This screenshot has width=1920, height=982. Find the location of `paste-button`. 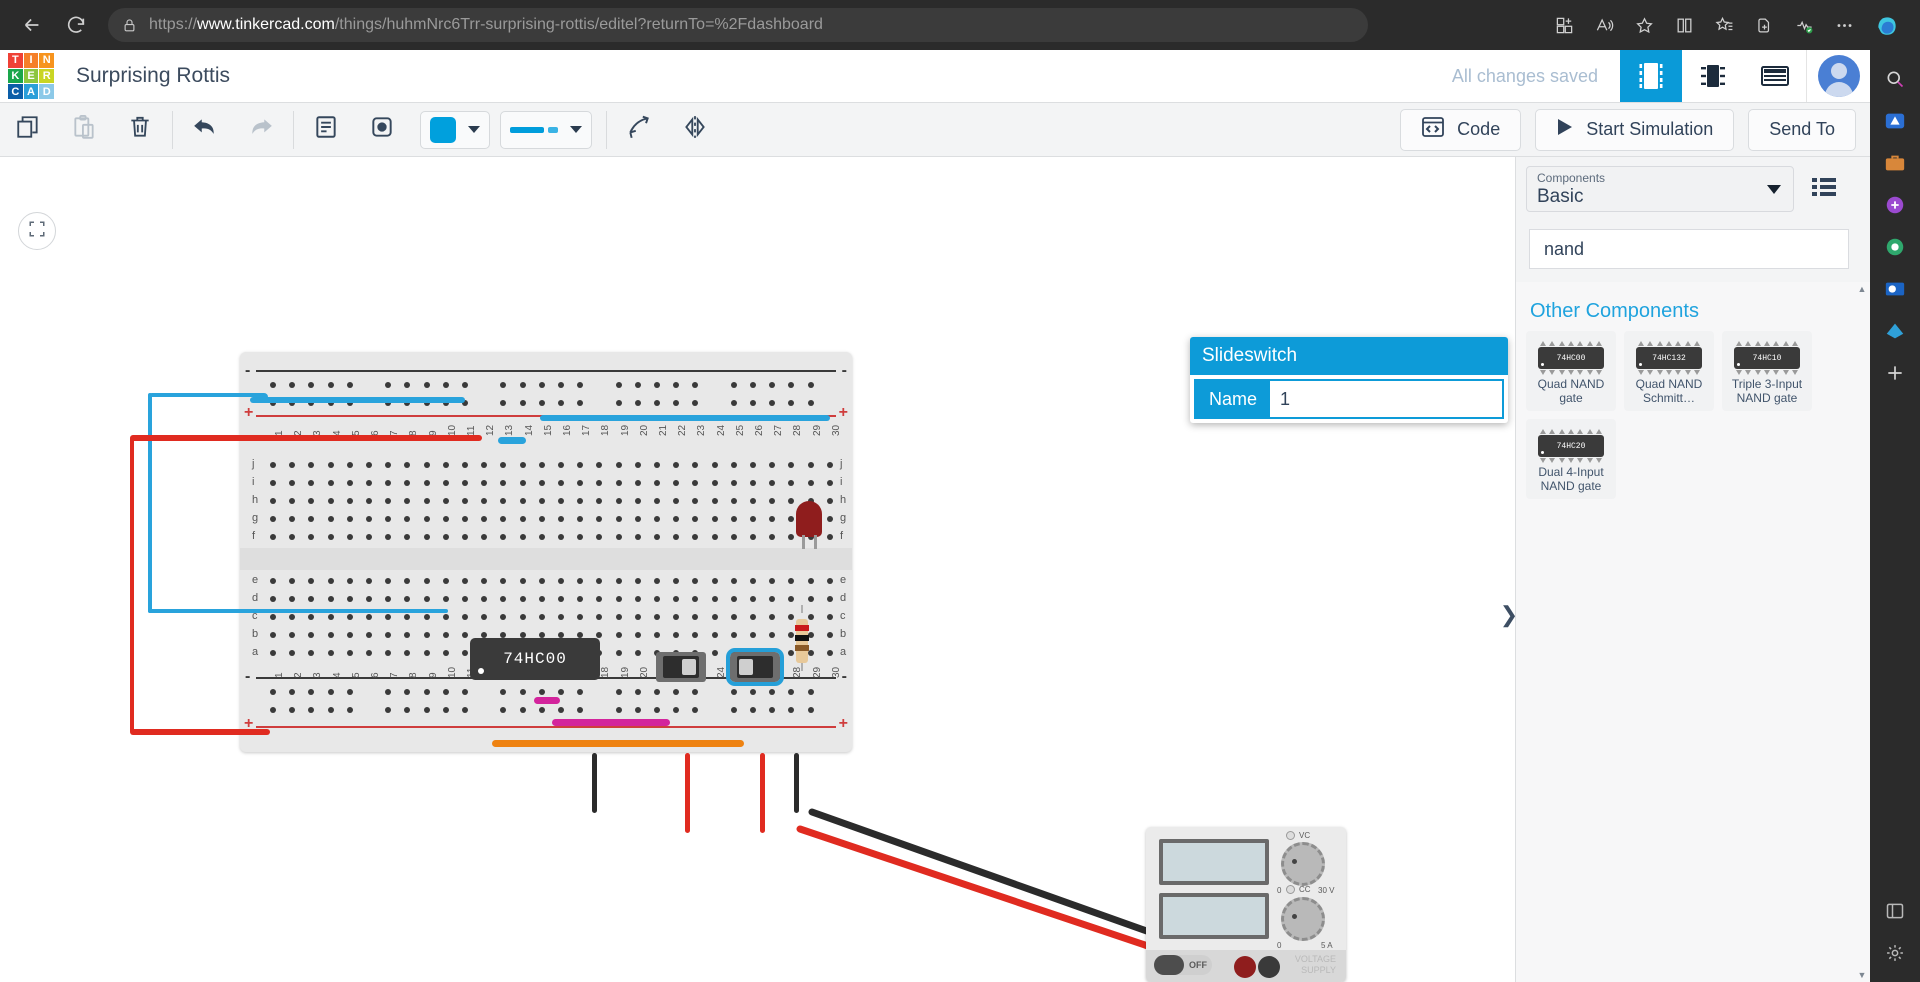

paste-button is located at coordinates (84, 130).